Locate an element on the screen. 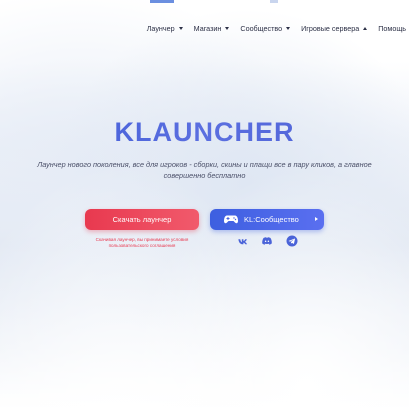  community-label: KL:Сообщество is located at coordinates (271, 219).